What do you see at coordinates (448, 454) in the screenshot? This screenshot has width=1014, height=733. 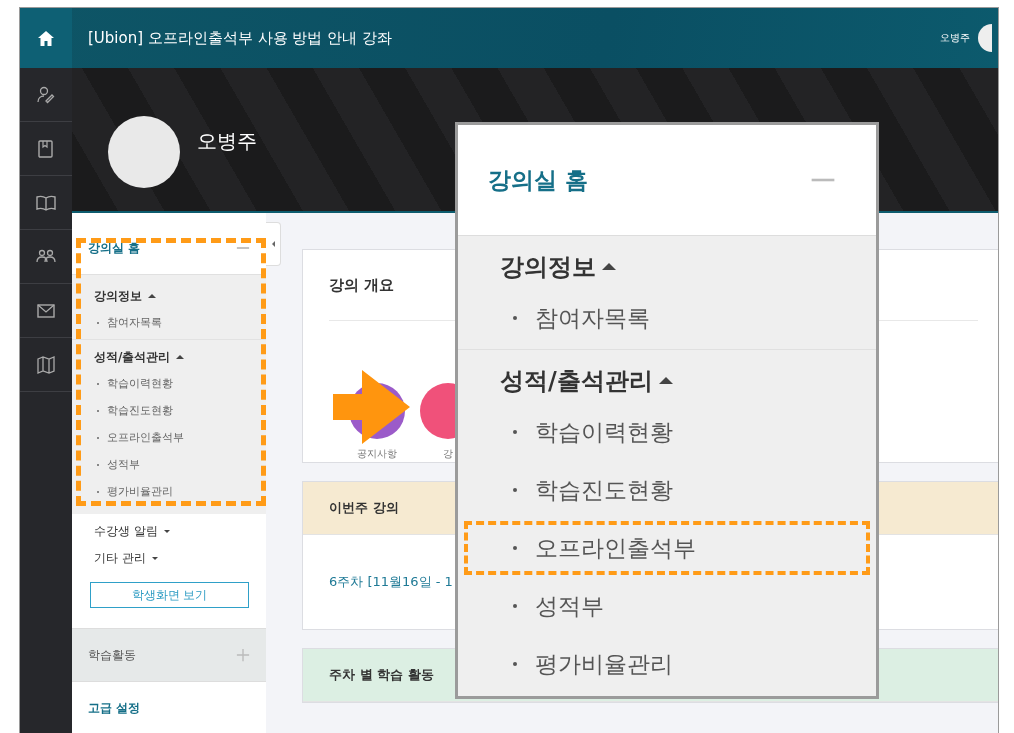 I see `shortcut-label: 강` at bounding box center [448, 454].